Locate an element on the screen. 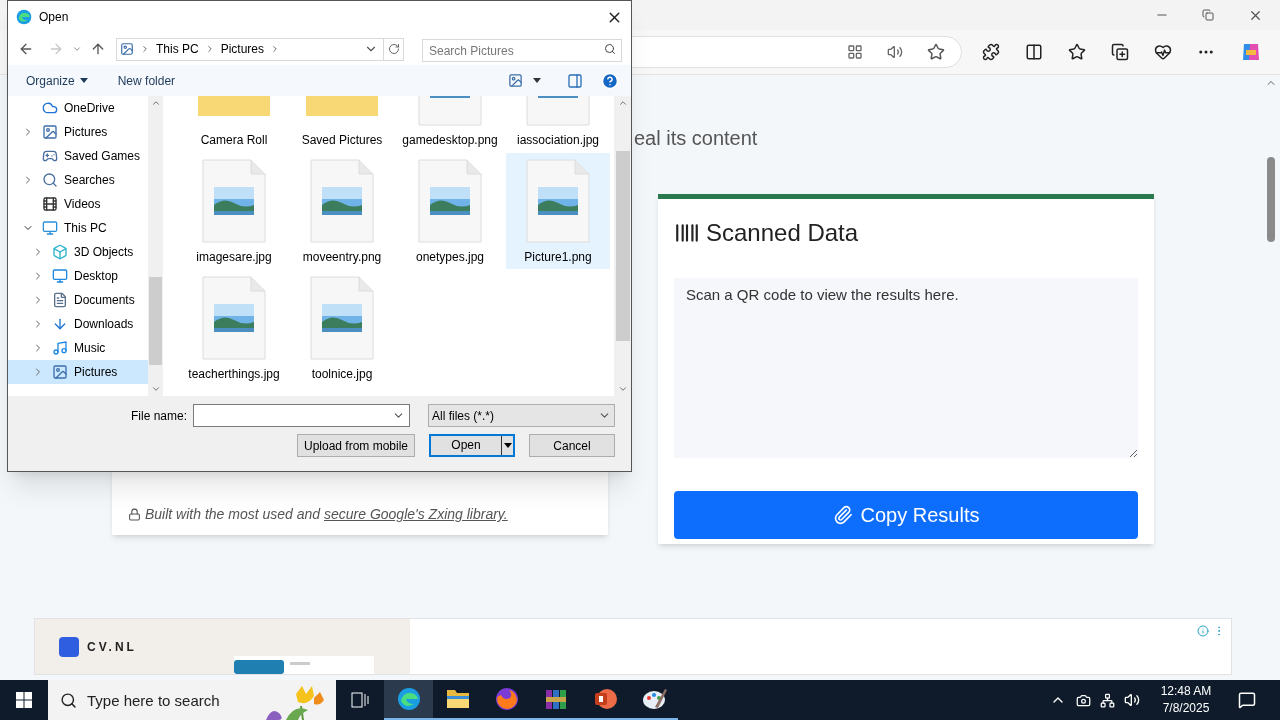 This screenshot has width=1280, height=720. refresh-icon is located at coordinates (393, 49).